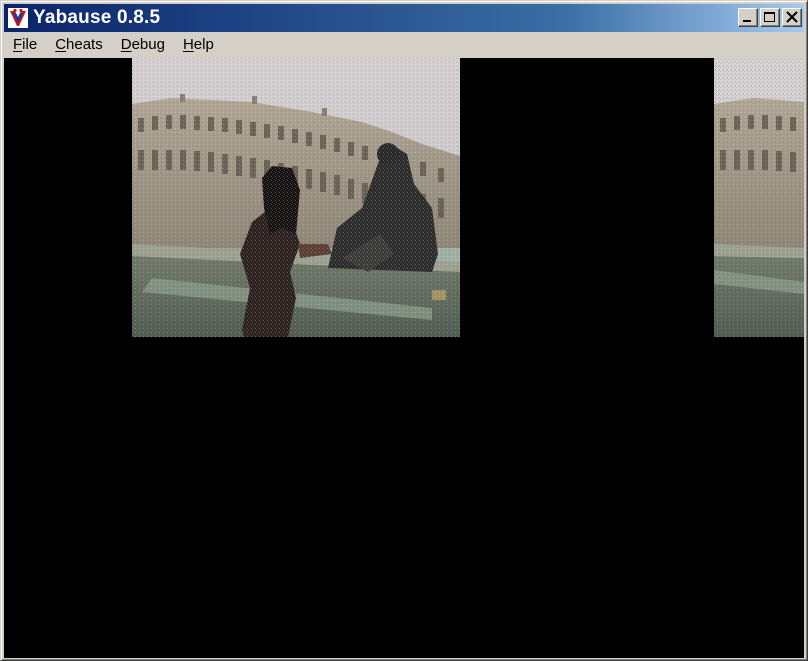  I want to click on menu-cheats: Cheats, so click(79, 45).